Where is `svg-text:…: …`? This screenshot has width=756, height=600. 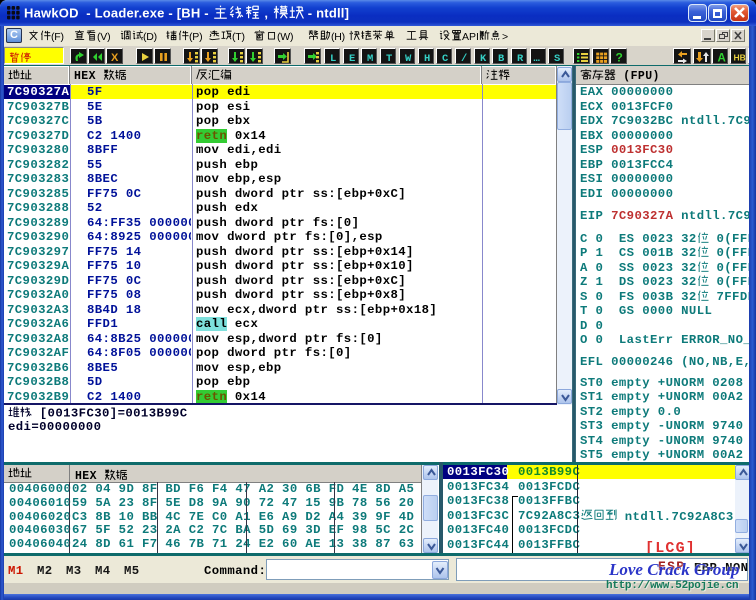 svg-text:…: … is located at coordinates (536, 58).